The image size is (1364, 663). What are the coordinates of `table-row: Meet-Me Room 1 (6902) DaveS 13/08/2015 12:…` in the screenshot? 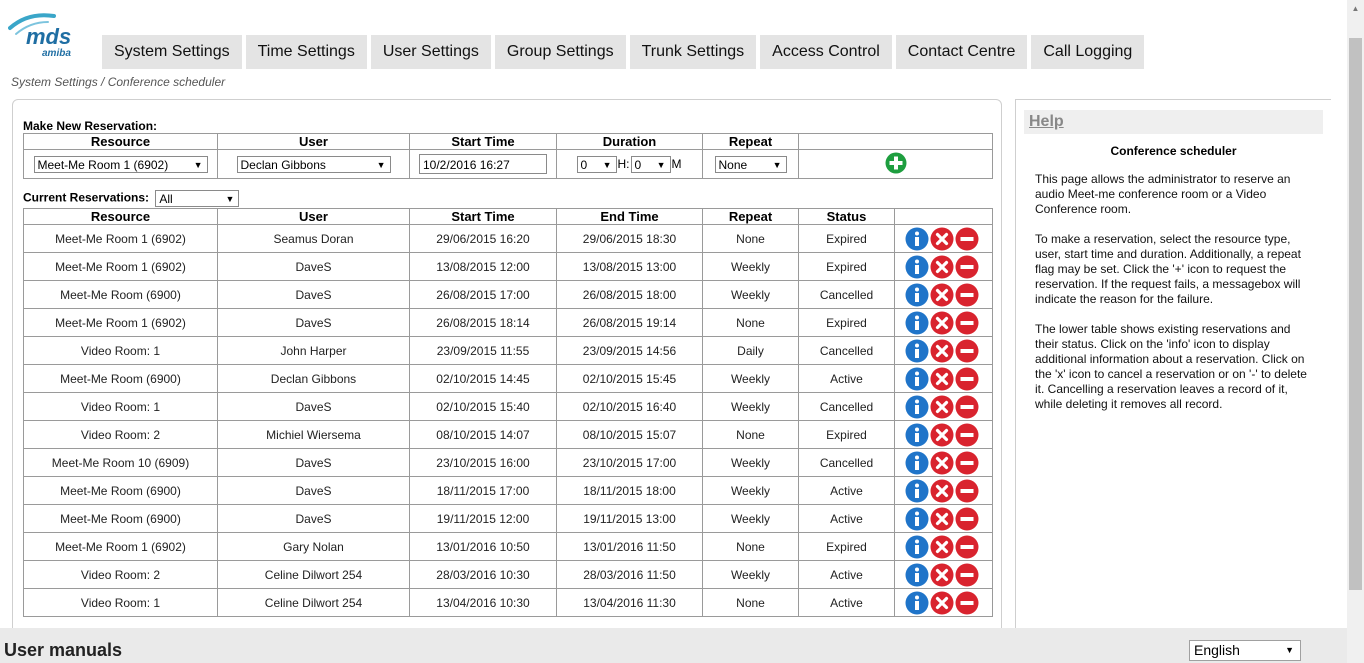 It's located at (508, 266).